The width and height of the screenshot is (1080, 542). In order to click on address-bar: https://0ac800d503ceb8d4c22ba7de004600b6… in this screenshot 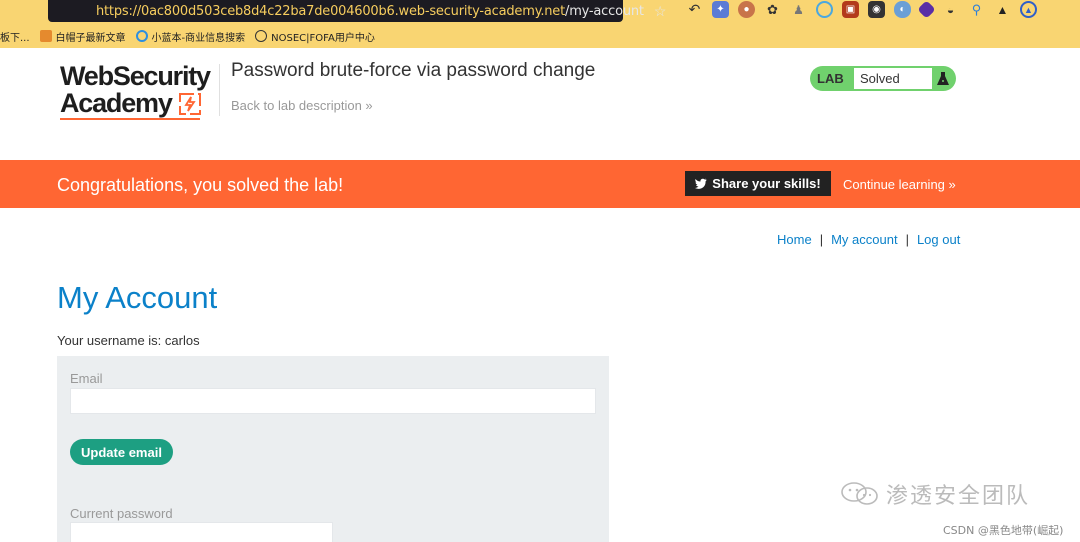, I will do `click(357, 11)`.